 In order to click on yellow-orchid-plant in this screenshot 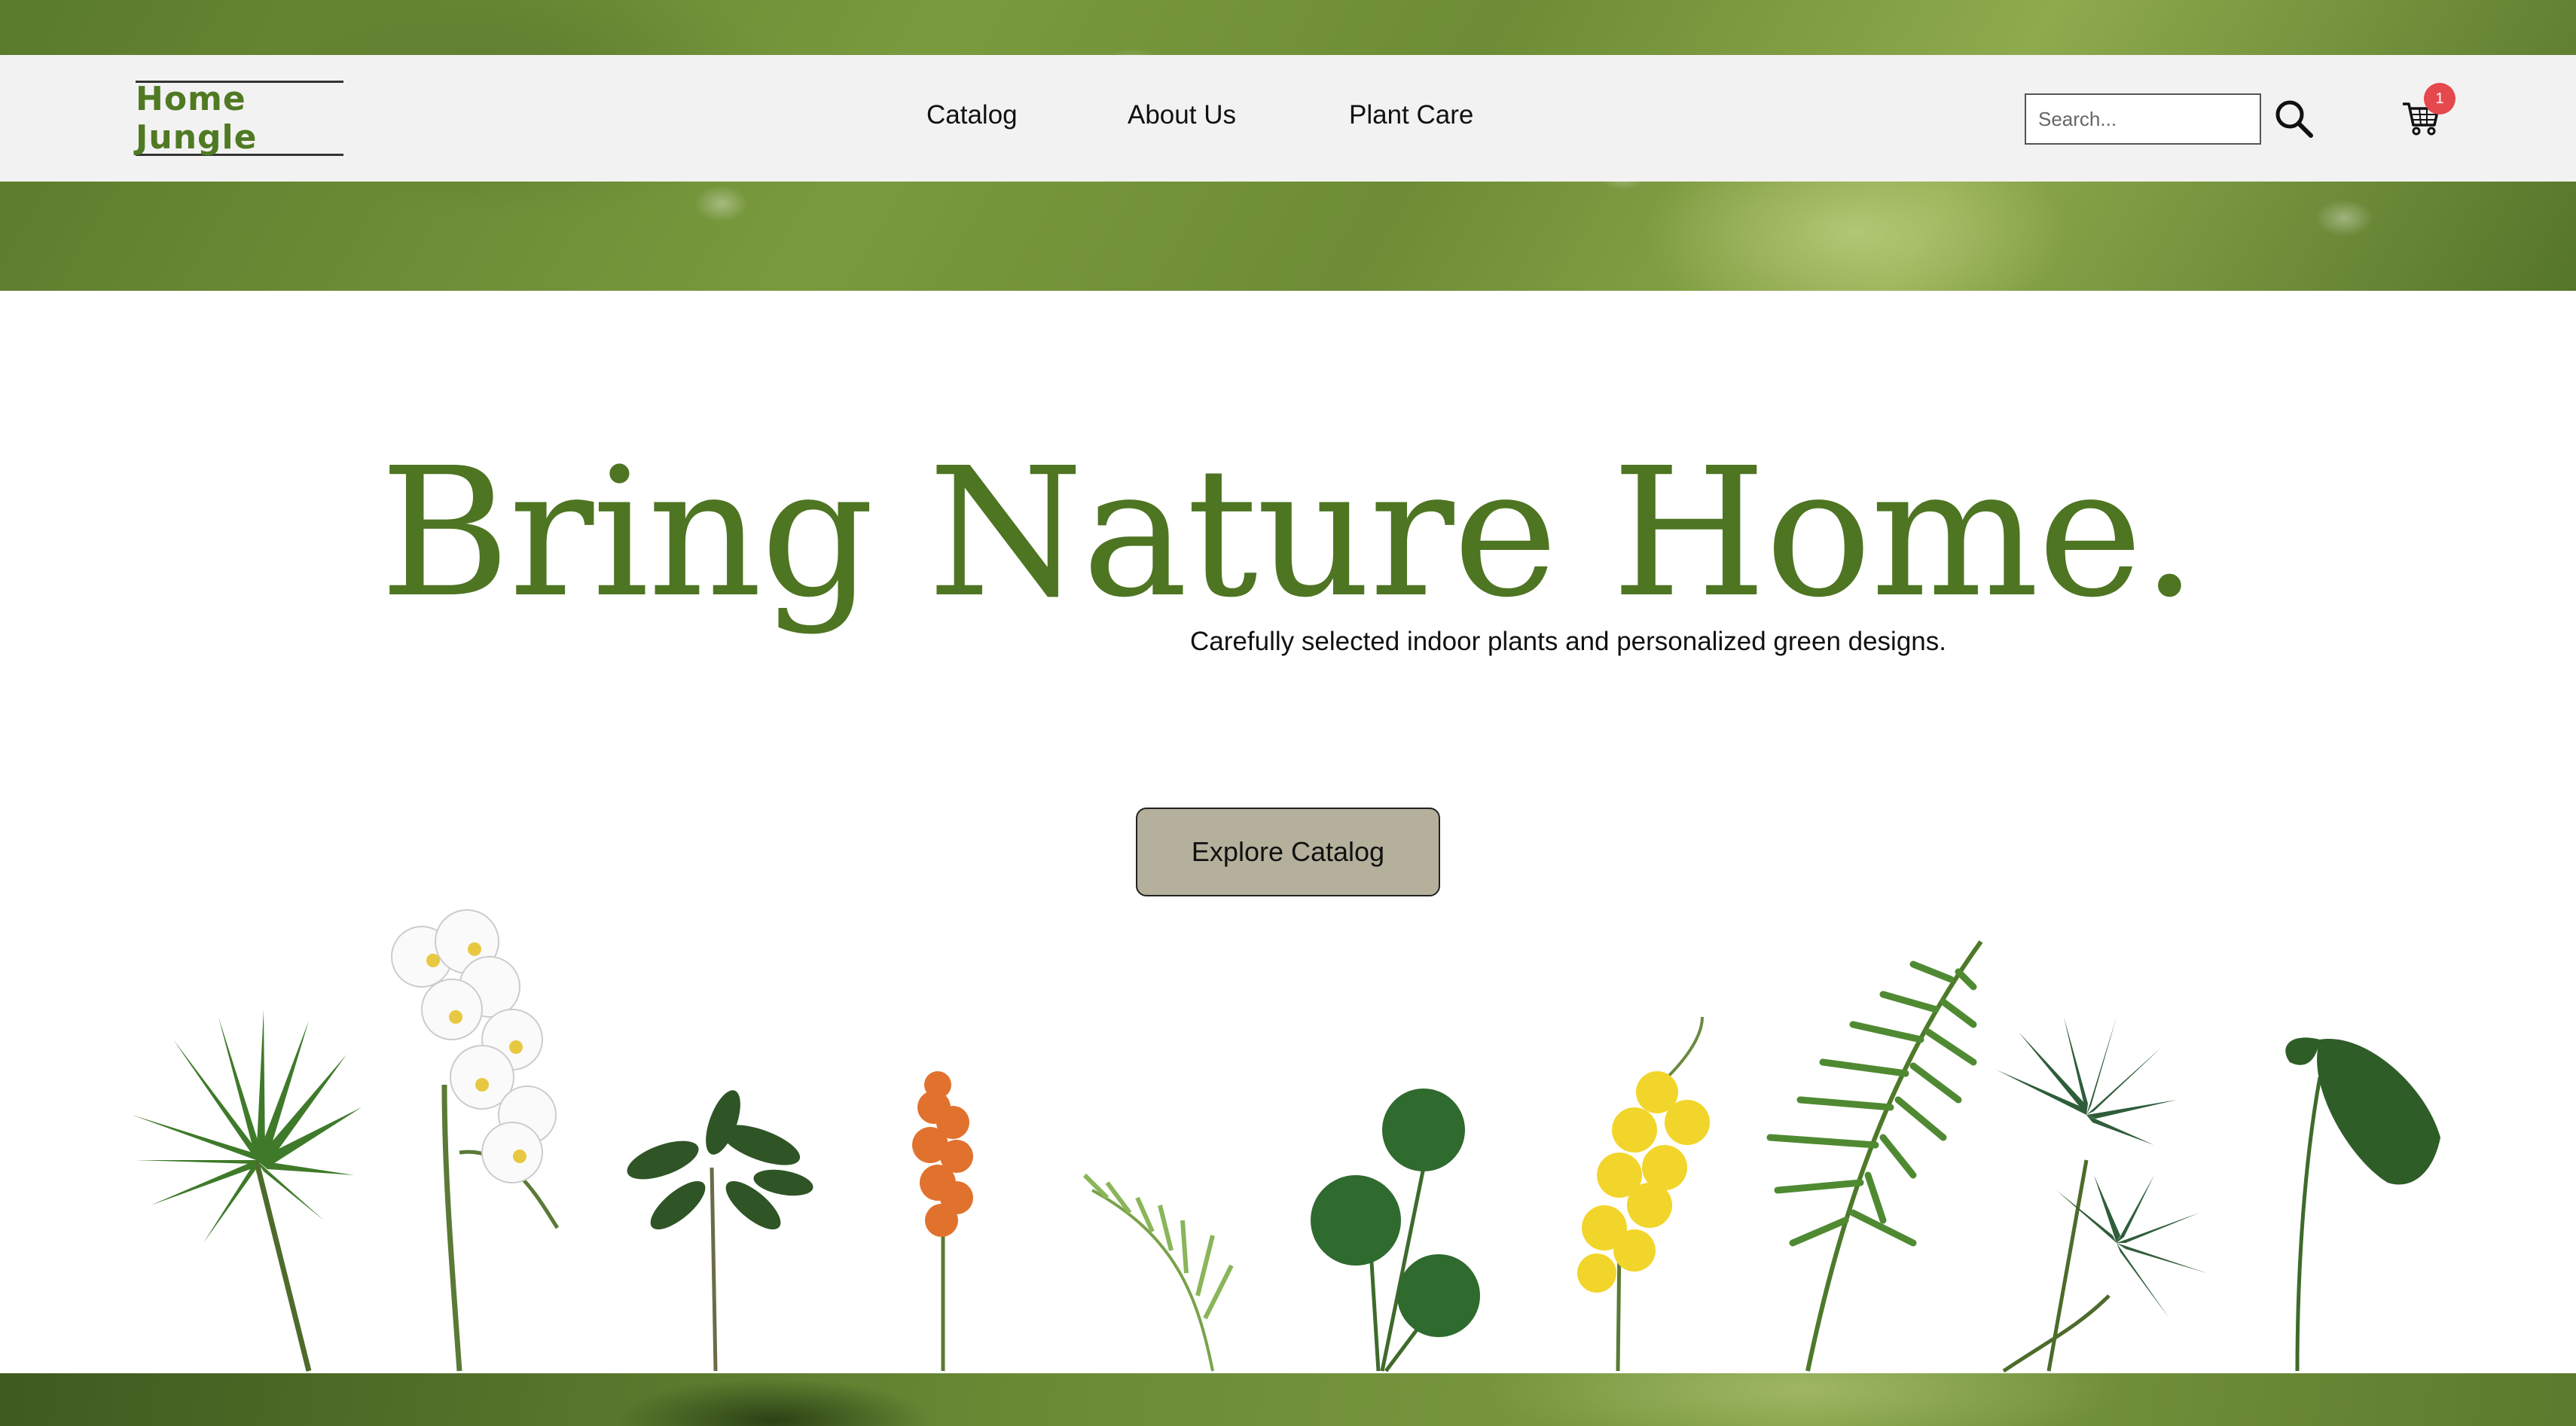, I will do `click(1644, 1194)`.